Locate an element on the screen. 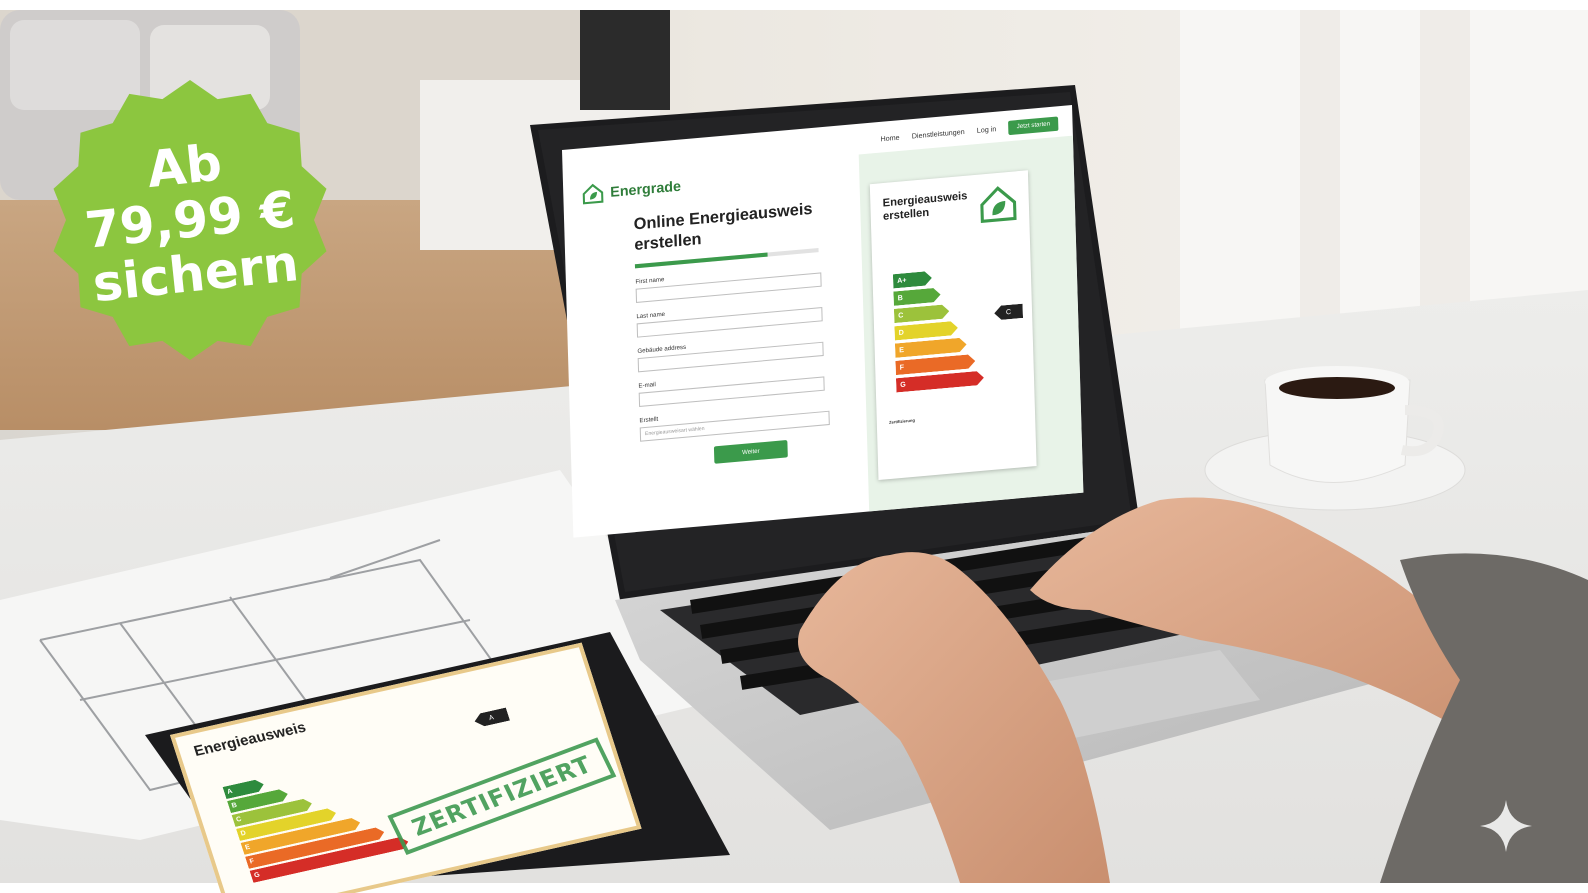  site-logo: Energrade is located at coordinates (631, 189).